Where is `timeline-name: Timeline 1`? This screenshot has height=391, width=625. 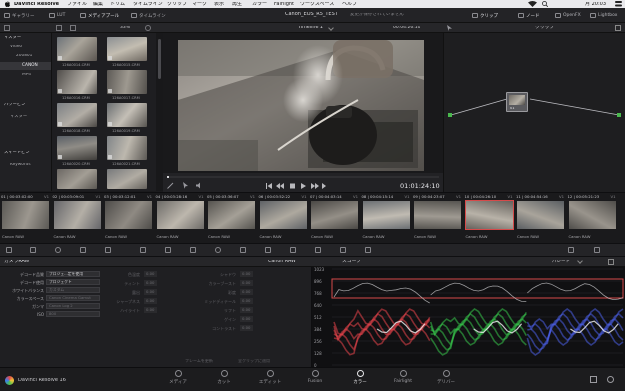 timeline-name: Timeline 1 is located at coordinates (310, 28).